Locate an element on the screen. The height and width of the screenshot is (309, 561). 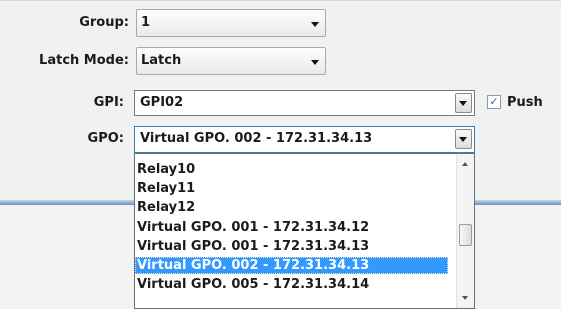
latch-mode-select: Latch is located at coordinates (231, 61).